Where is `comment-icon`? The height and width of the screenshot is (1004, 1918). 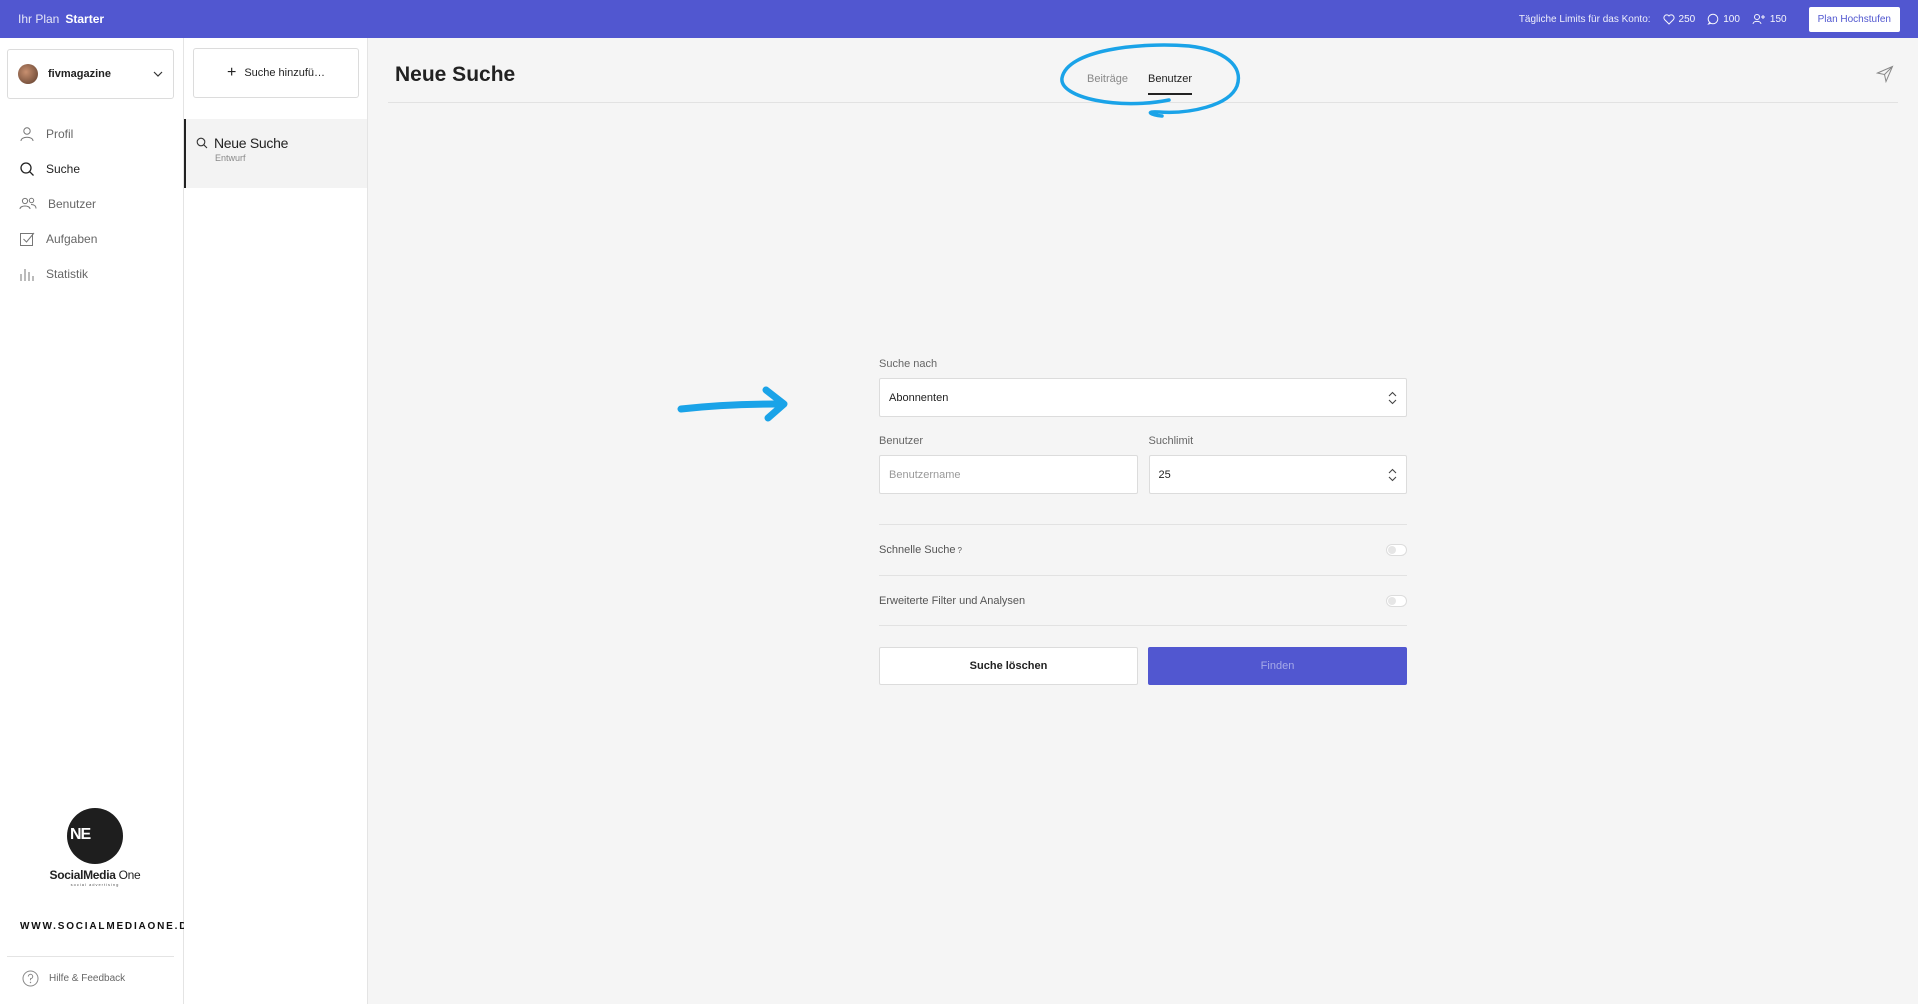
comment-icon is located at coordinates (1713, 19).